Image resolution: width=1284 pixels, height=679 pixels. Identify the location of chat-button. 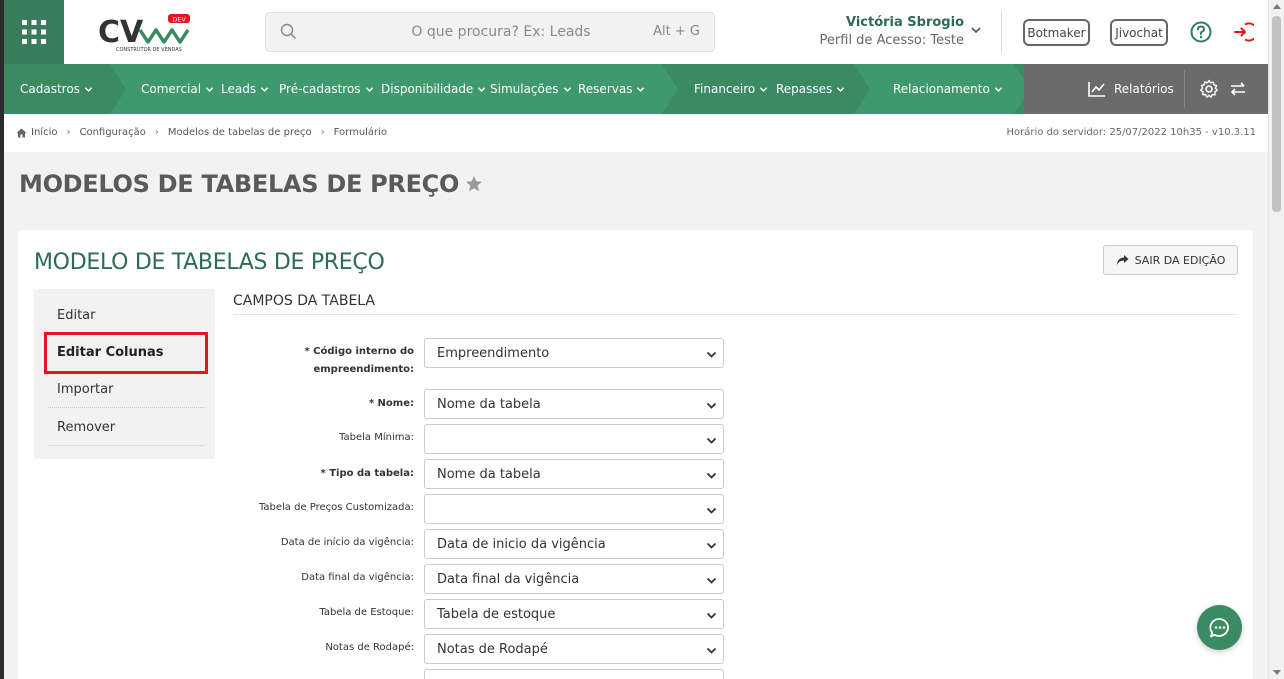
(1219, 627).